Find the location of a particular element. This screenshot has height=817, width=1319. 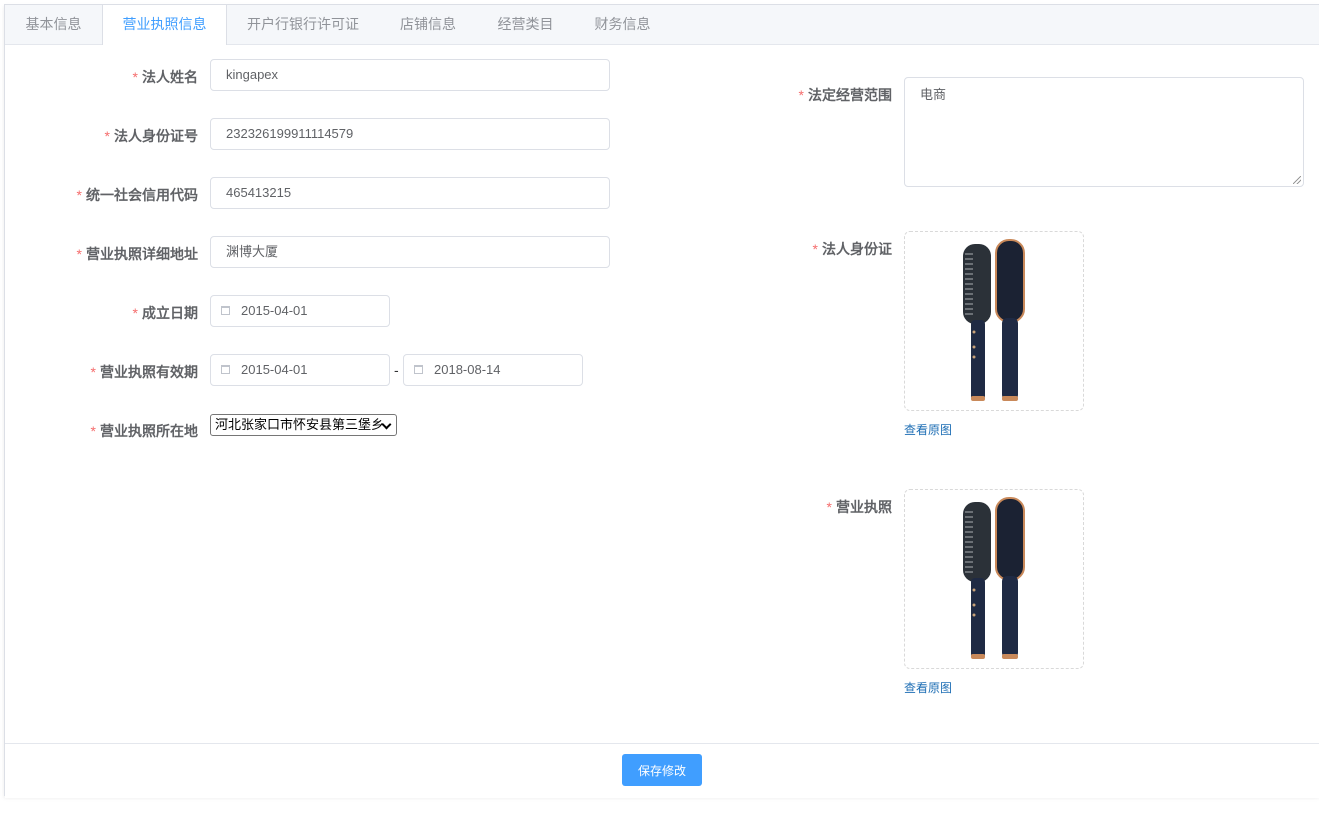

establish-date-label: * 成立日期 is located at coordinates (165, 313).